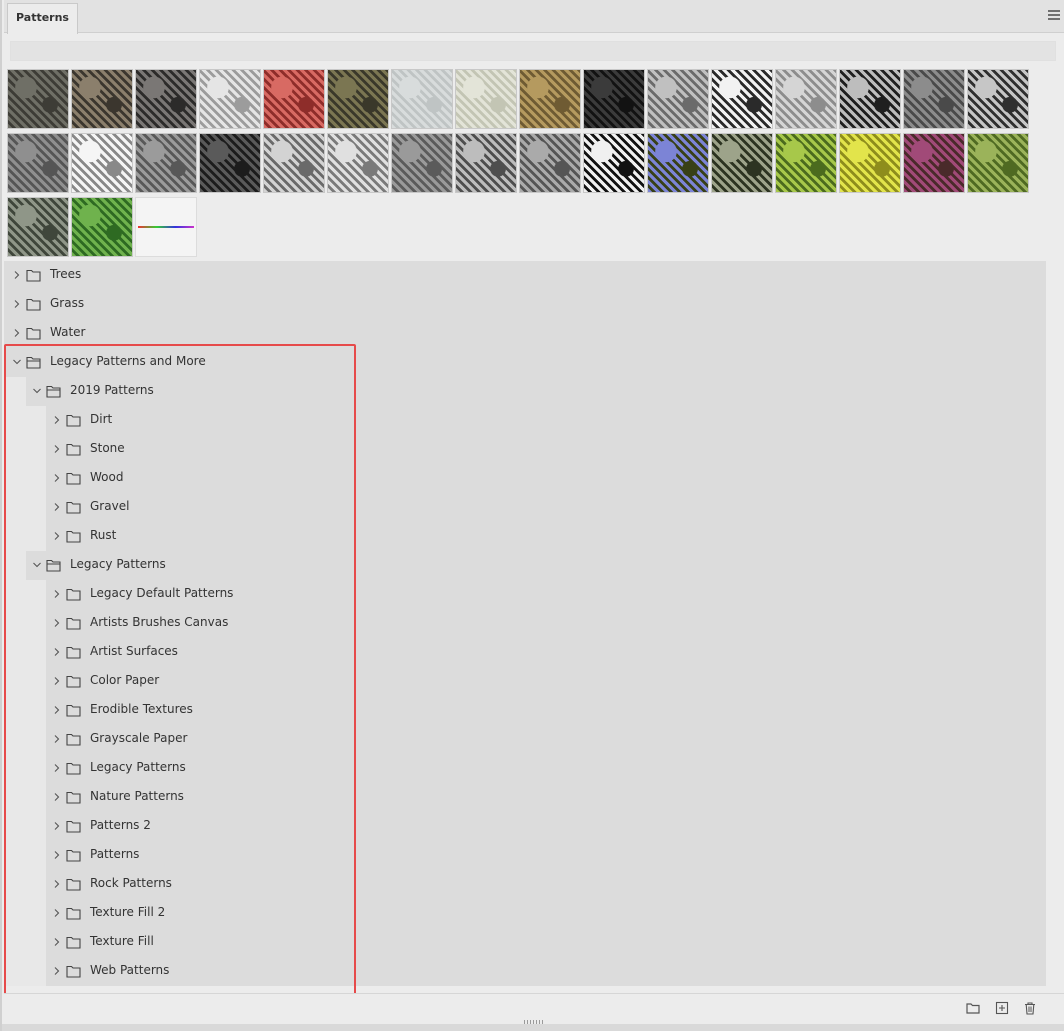 The image size is (1064, 1031). I want to click on search-input, so click(533, 51).